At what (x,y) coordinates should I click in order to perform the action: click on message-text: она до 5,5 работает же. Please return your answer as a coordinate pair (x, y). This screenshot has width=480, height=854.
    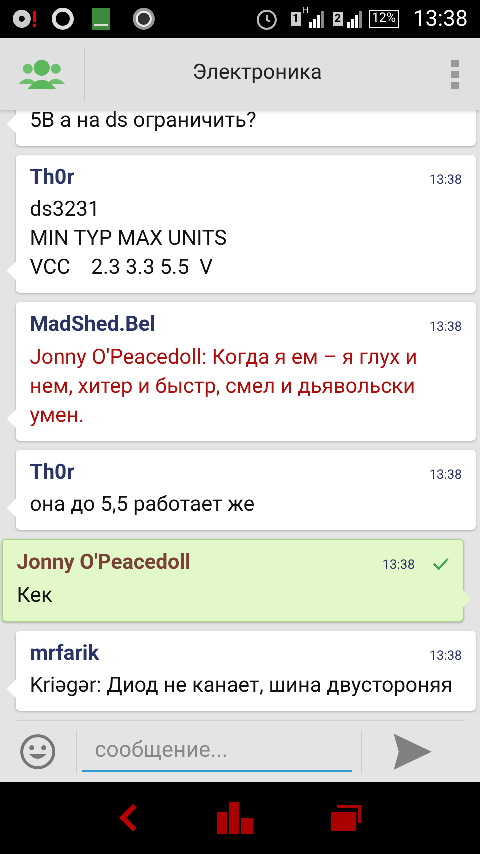
    Looking at the image, I should click on (143, 505).